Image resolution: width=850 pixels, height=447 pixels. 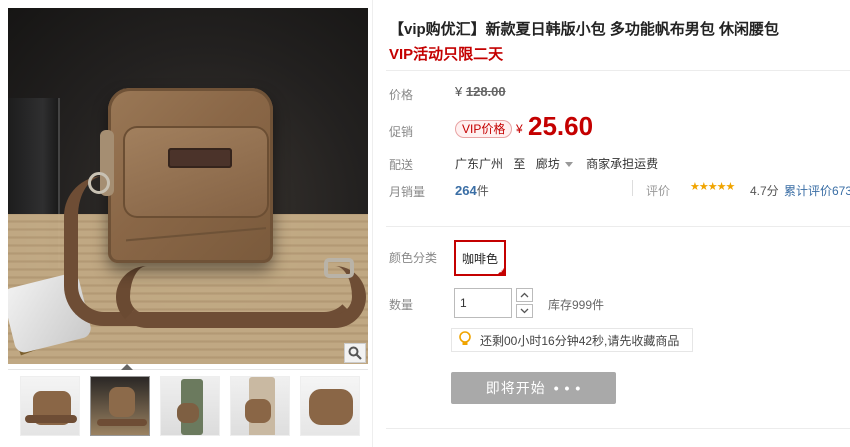 I want to click on brand-patch, so click(x=200, y=158).